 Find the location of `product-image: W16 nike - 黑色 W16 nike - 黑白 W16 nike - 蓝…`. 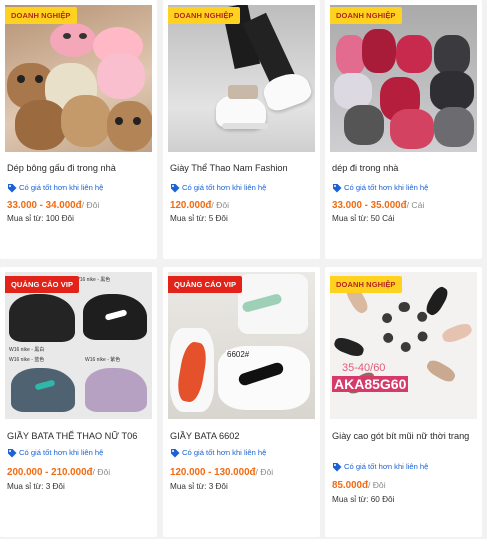

product-image: W16 nike - 黑色 W16 nike - 黑白 W16 nike - 蓝… is located at coordinates (78, 345).